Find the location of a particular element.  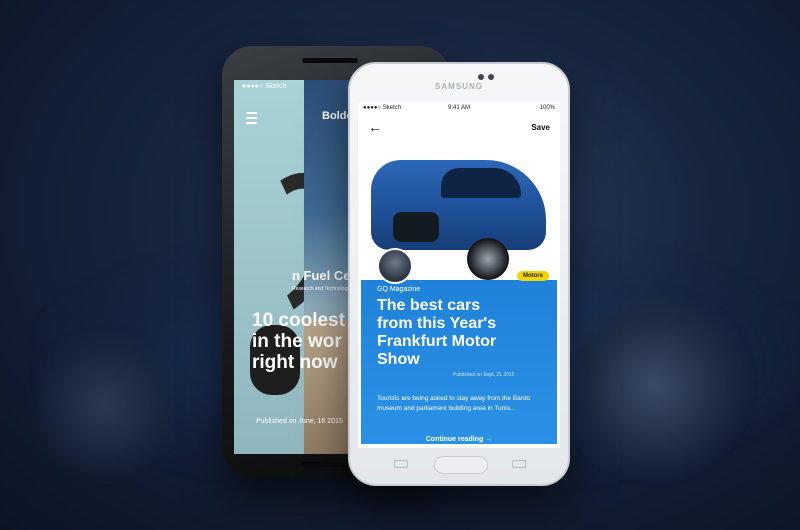

author-avatar is located at coordinates (395, 266).